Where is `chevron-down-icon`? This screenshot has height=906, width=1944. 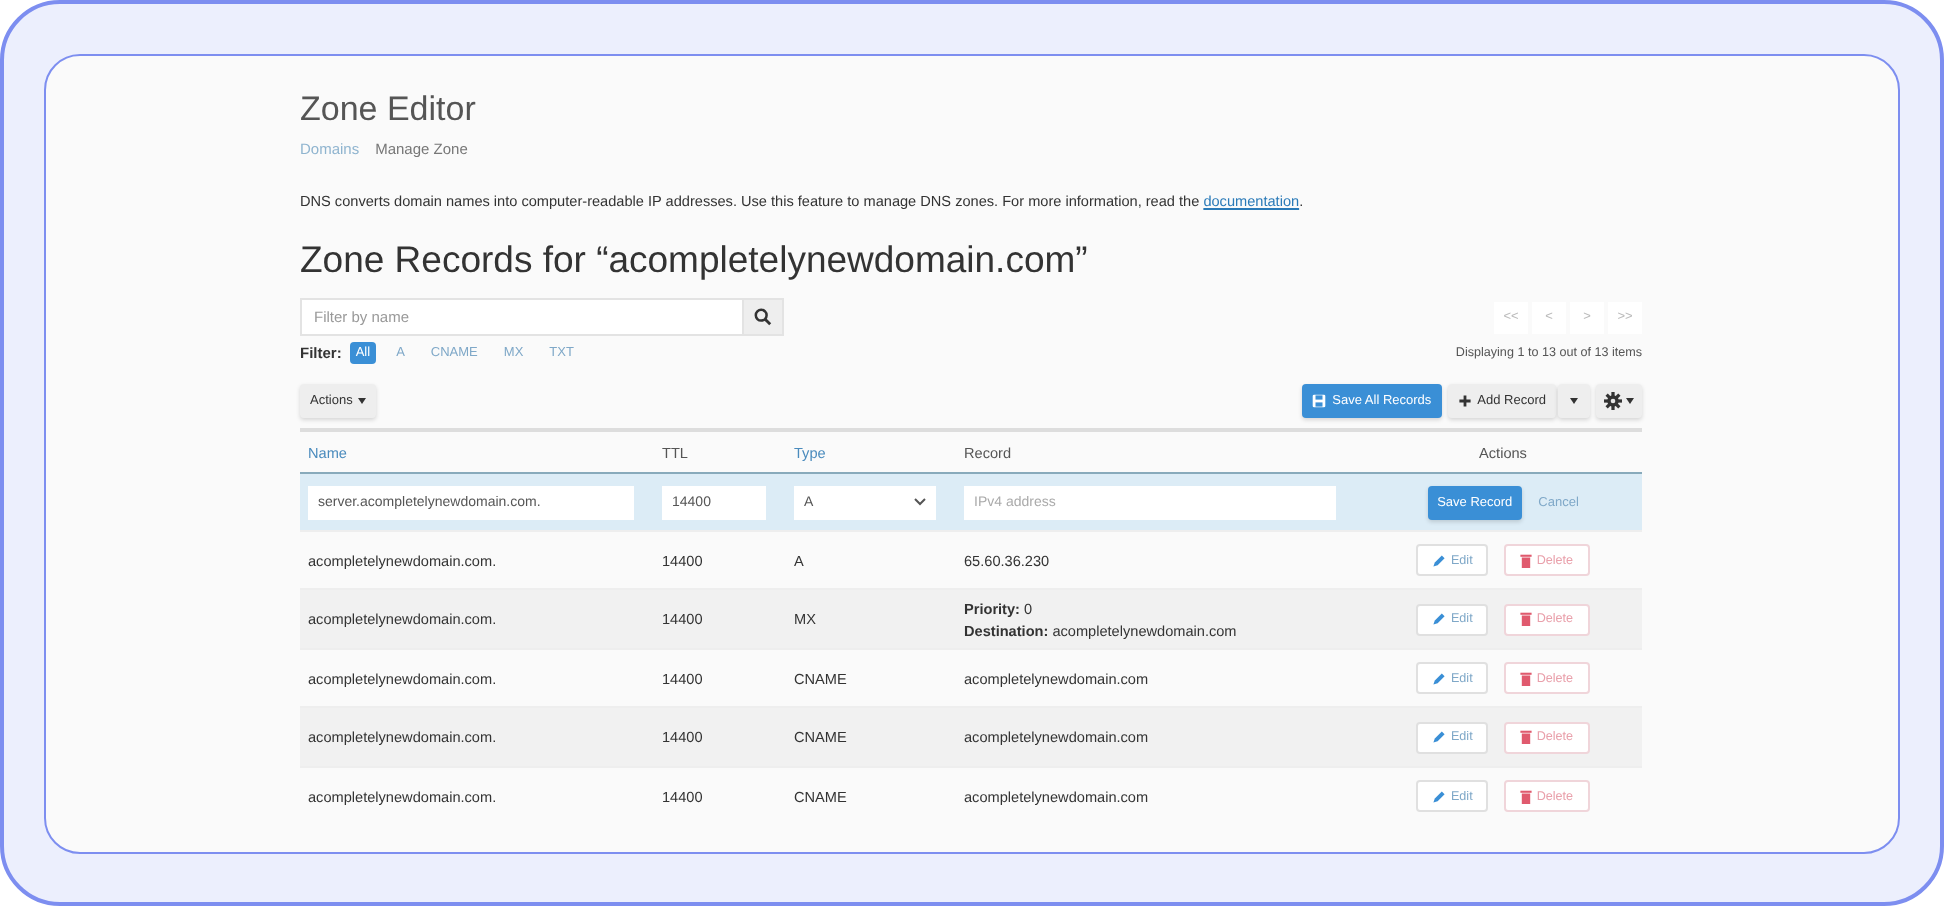 chevron-down-icon is located at coordinates (920, 502).